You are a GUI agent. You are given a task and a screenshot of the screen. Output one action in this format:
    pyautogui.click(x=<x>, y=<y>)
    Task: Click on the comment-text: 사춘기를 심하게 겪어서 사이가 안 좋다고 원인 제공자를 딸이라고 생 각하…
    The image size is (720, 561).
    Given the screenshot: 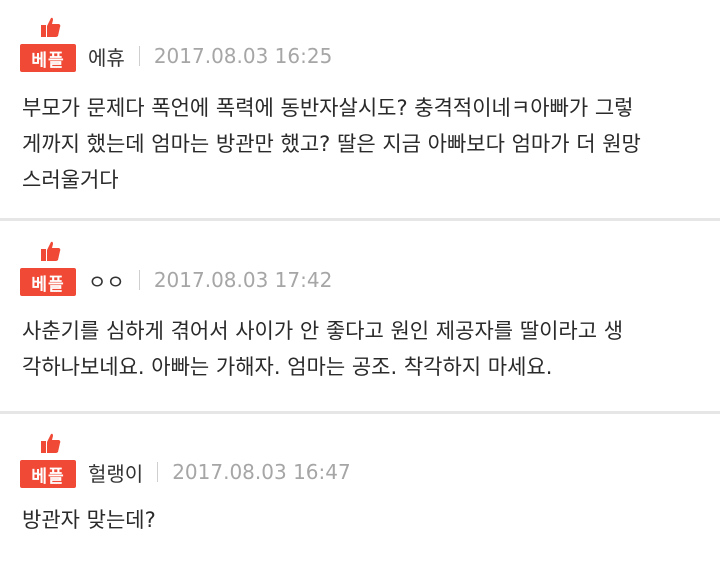 What is the action you would take?
    pyautogui.click(x=362, y=349)
    